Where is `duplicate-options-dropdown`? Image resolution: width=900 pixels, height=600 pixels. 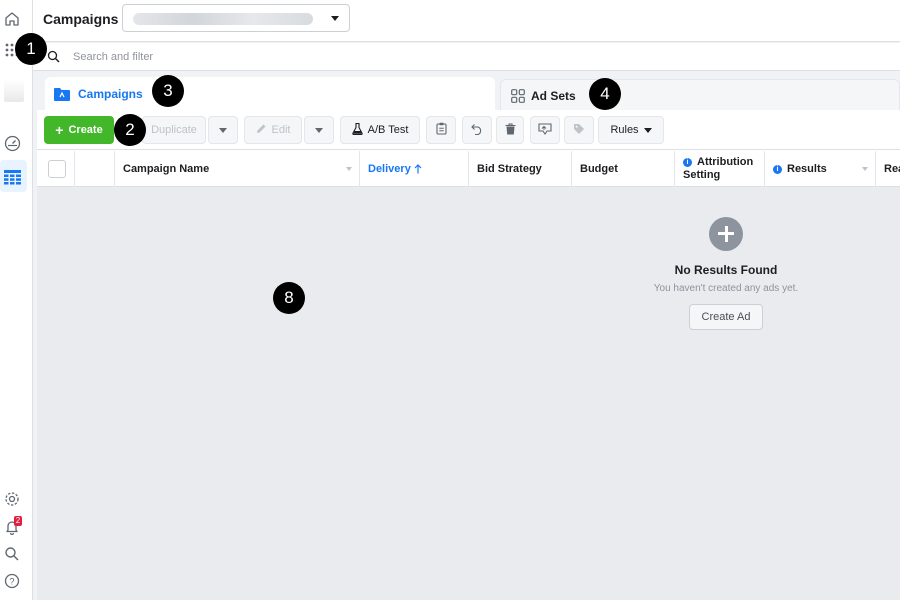
duplicate-options-dropdown is located at coordinates (223, 130).